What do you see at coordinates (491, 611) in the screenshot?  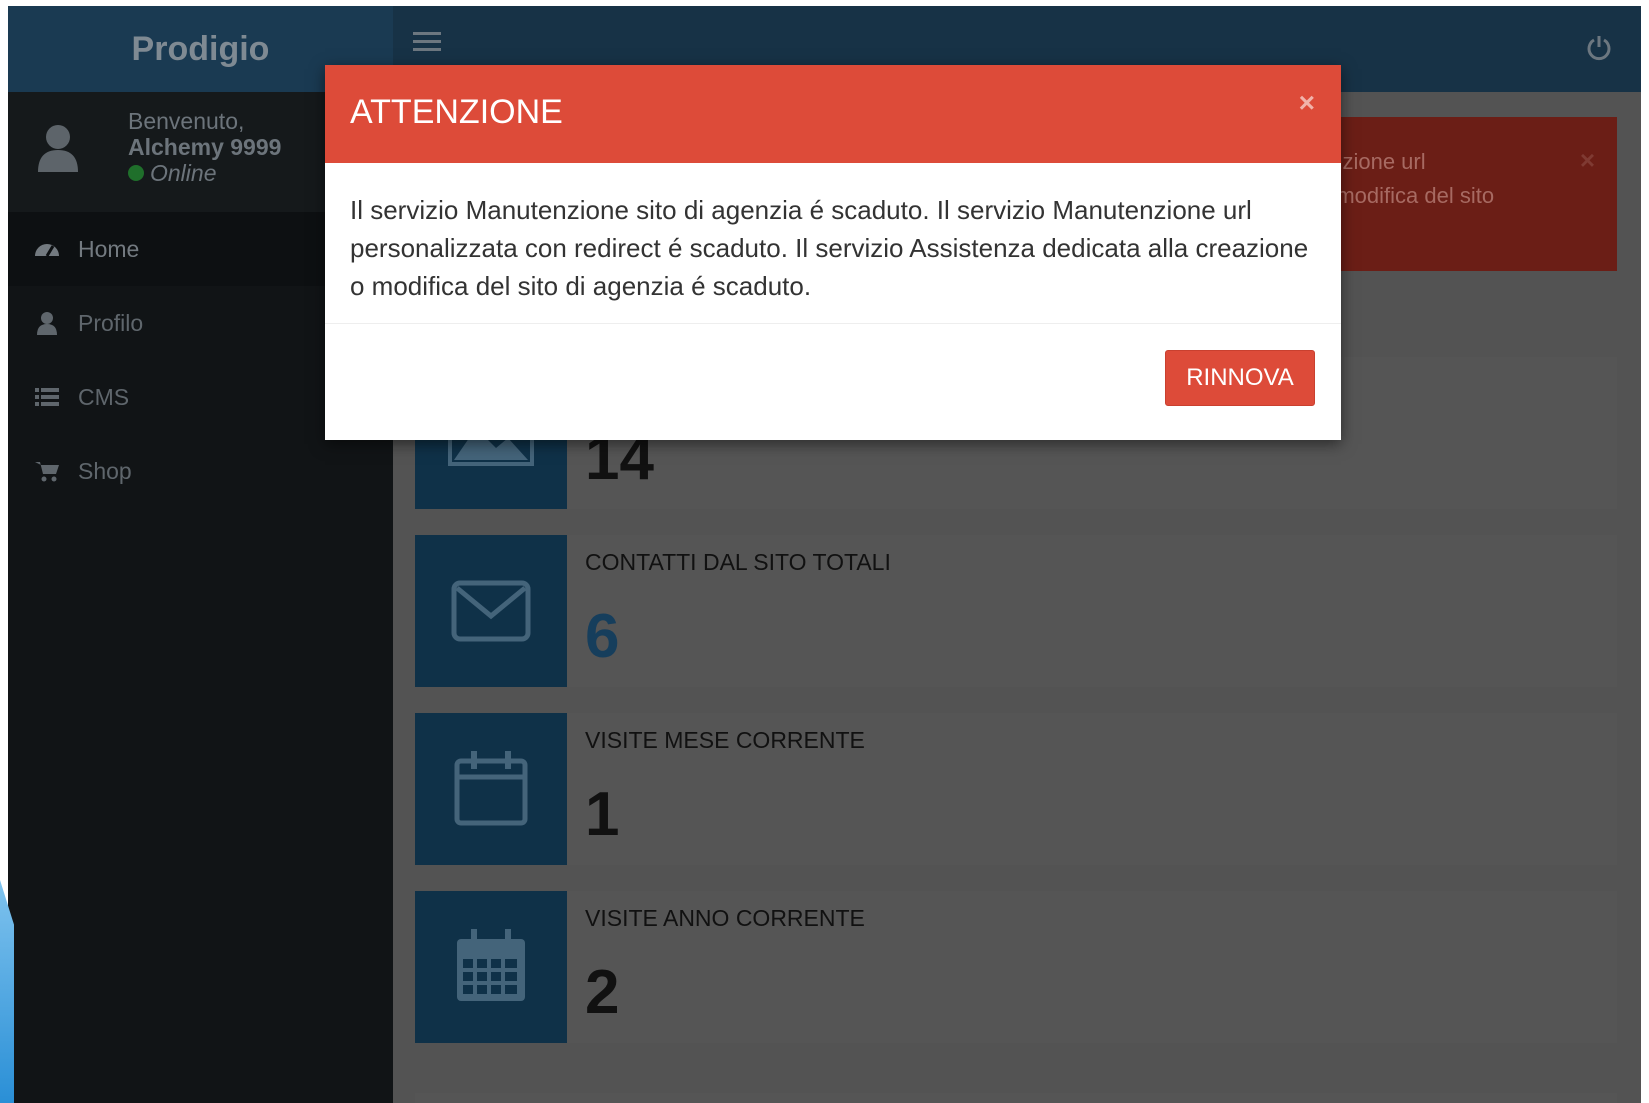 I see `envelope-icon` at bounding box center [491, 611].